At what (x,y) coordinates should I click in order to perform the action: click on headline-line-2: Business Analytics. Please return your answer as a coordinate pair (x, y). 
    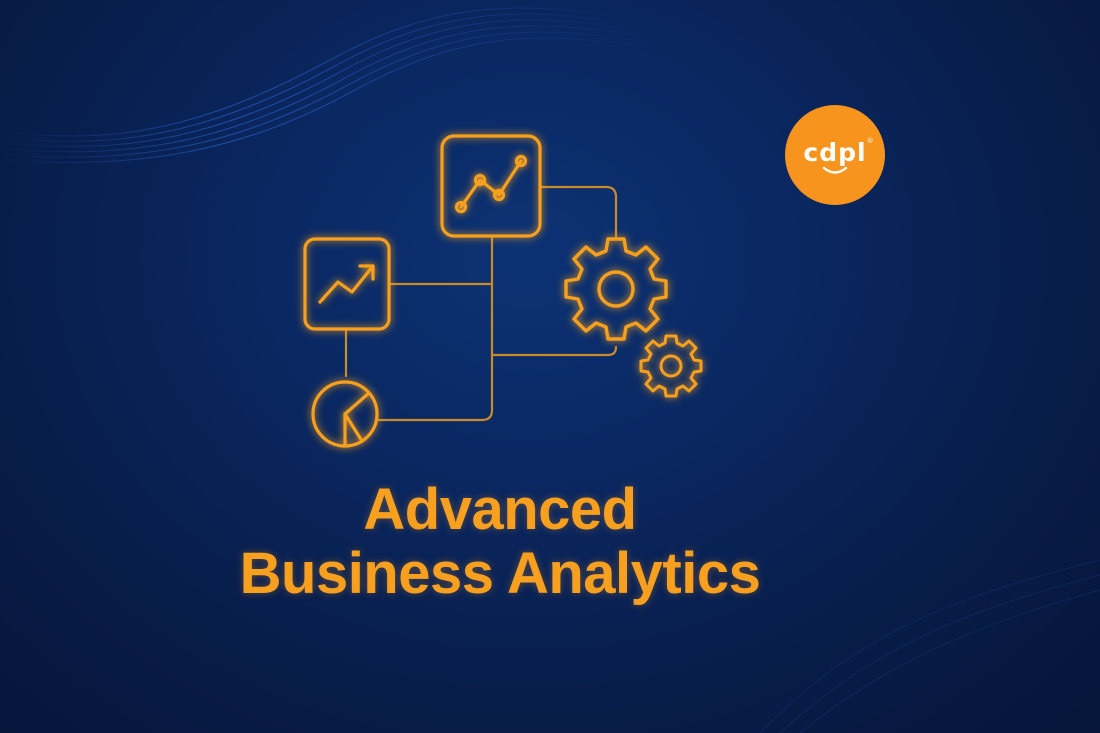
    Looking at the image, I should click on (500, 573).